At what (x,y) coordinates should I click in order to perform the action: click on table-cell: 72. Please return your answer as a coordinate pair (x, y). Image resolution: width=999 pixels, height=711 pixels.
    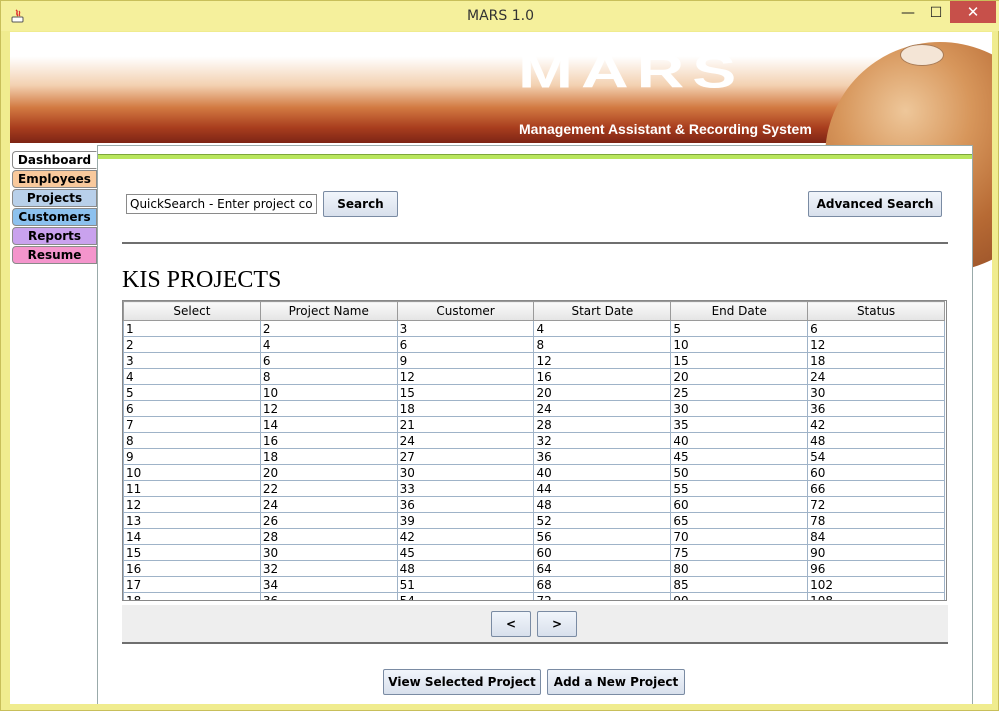
    Looking at the image, I should click on (876, 504).